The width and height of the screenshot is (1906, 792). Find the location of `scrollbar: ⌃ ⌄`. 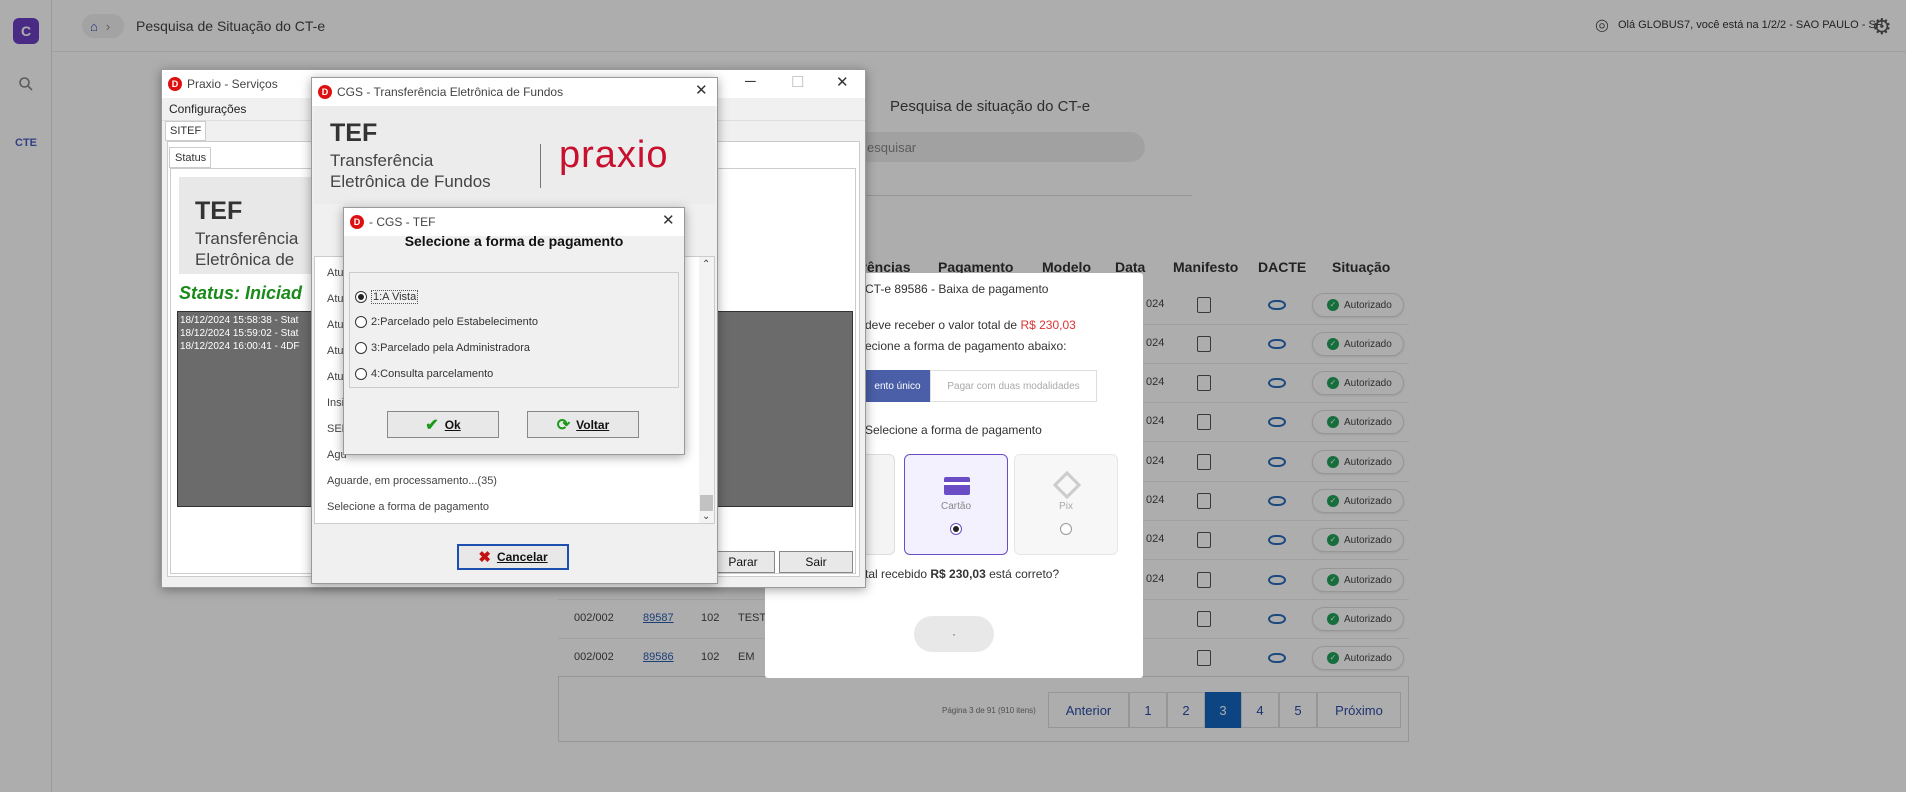

scrollbar: ⌃ ⌄ is located at coordinates (706, 390).